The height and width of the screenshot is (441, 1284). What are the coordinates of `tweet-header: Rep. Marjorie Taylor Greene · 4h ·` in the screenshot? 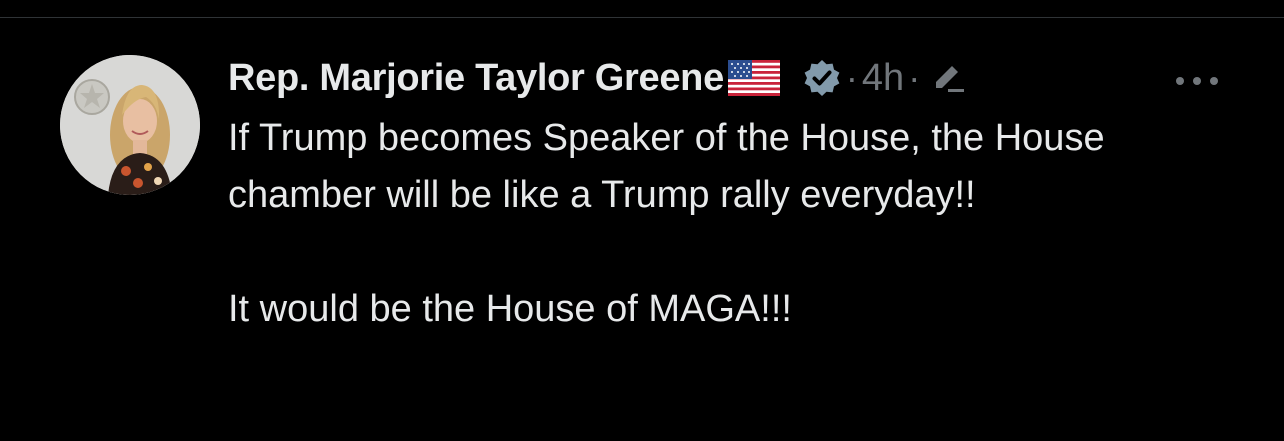 It's located at (598, 78).